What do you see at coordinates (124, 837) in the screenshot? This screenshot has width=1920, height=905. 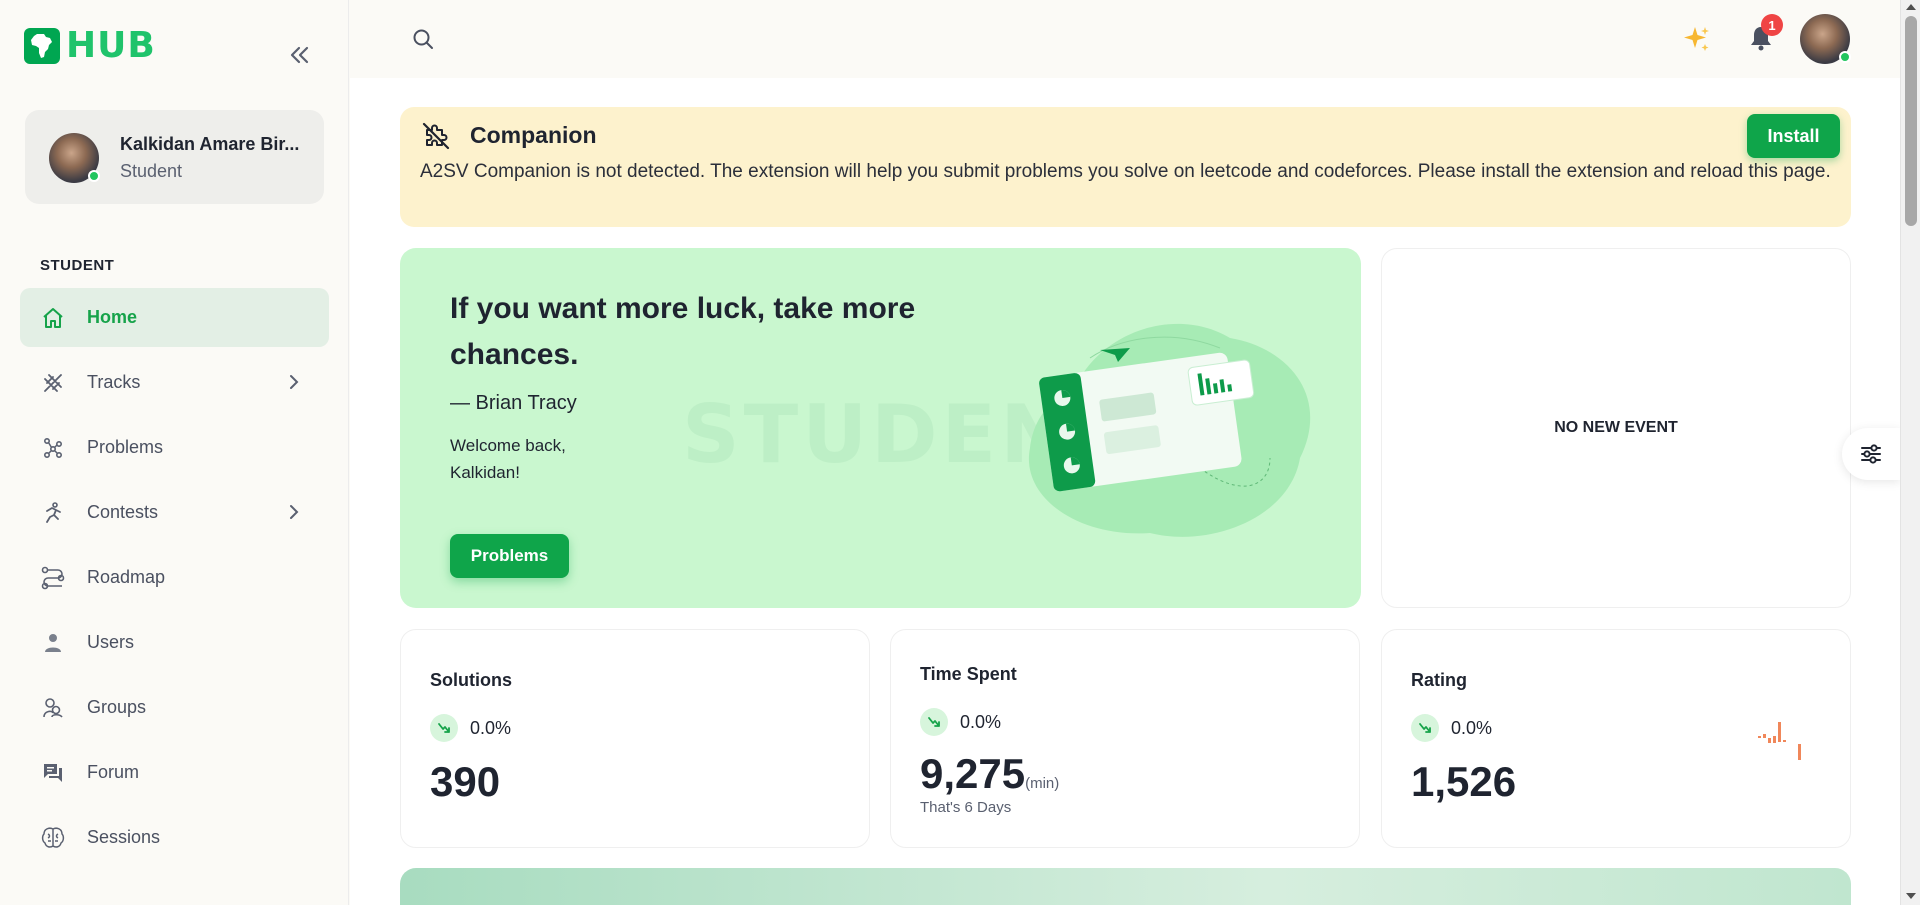 I see `sidebar-item-label: Sessions` at bounding box center [124, 837].